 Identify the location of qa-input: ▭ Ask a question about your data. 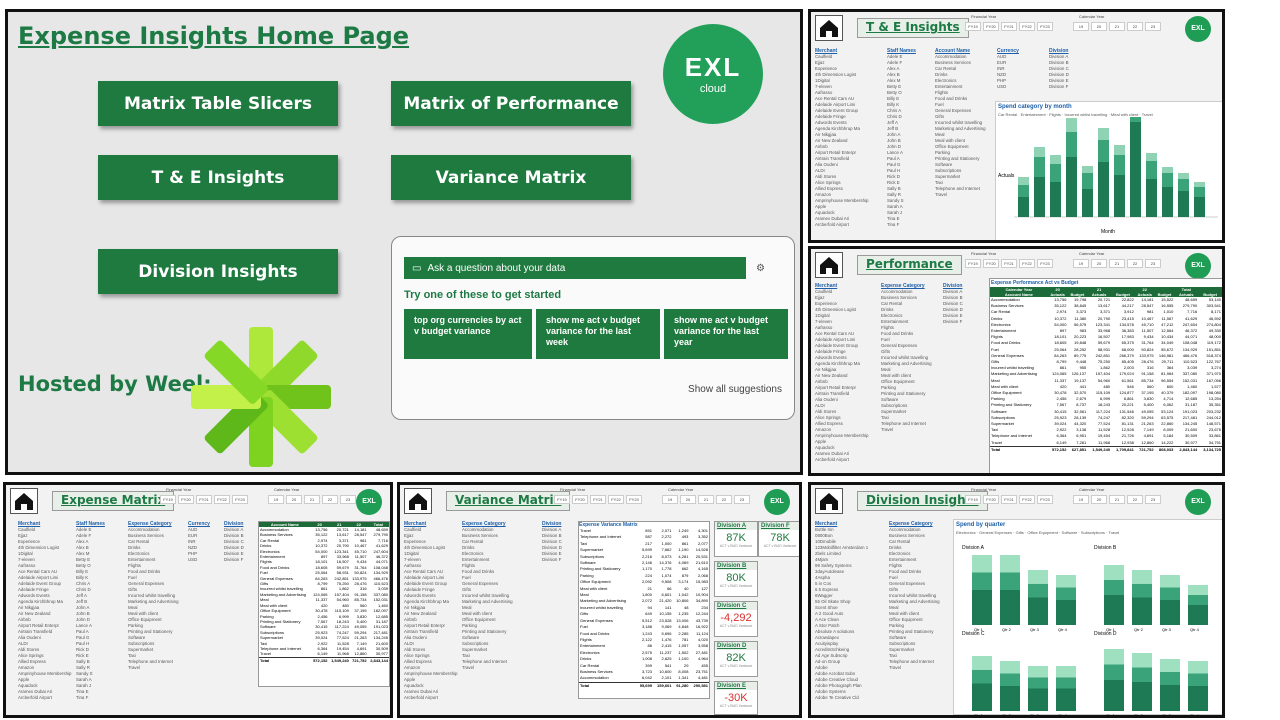
(575, 268).